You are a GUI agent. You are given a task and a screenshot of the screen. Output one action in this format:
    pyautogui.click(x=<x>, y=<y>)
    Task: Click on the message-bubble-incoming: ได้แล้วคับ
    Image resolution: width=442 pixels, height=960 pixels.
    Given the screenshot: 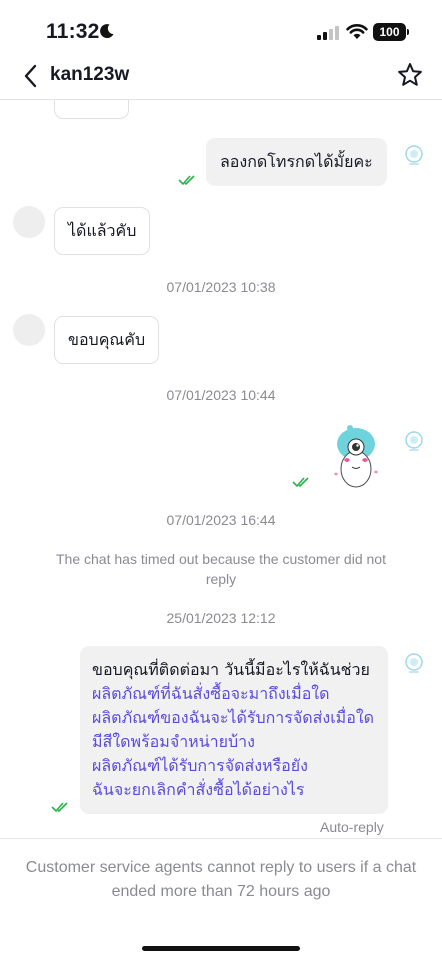 What is the action you would take?
    pyautogui.click(x=102, y=231)
    